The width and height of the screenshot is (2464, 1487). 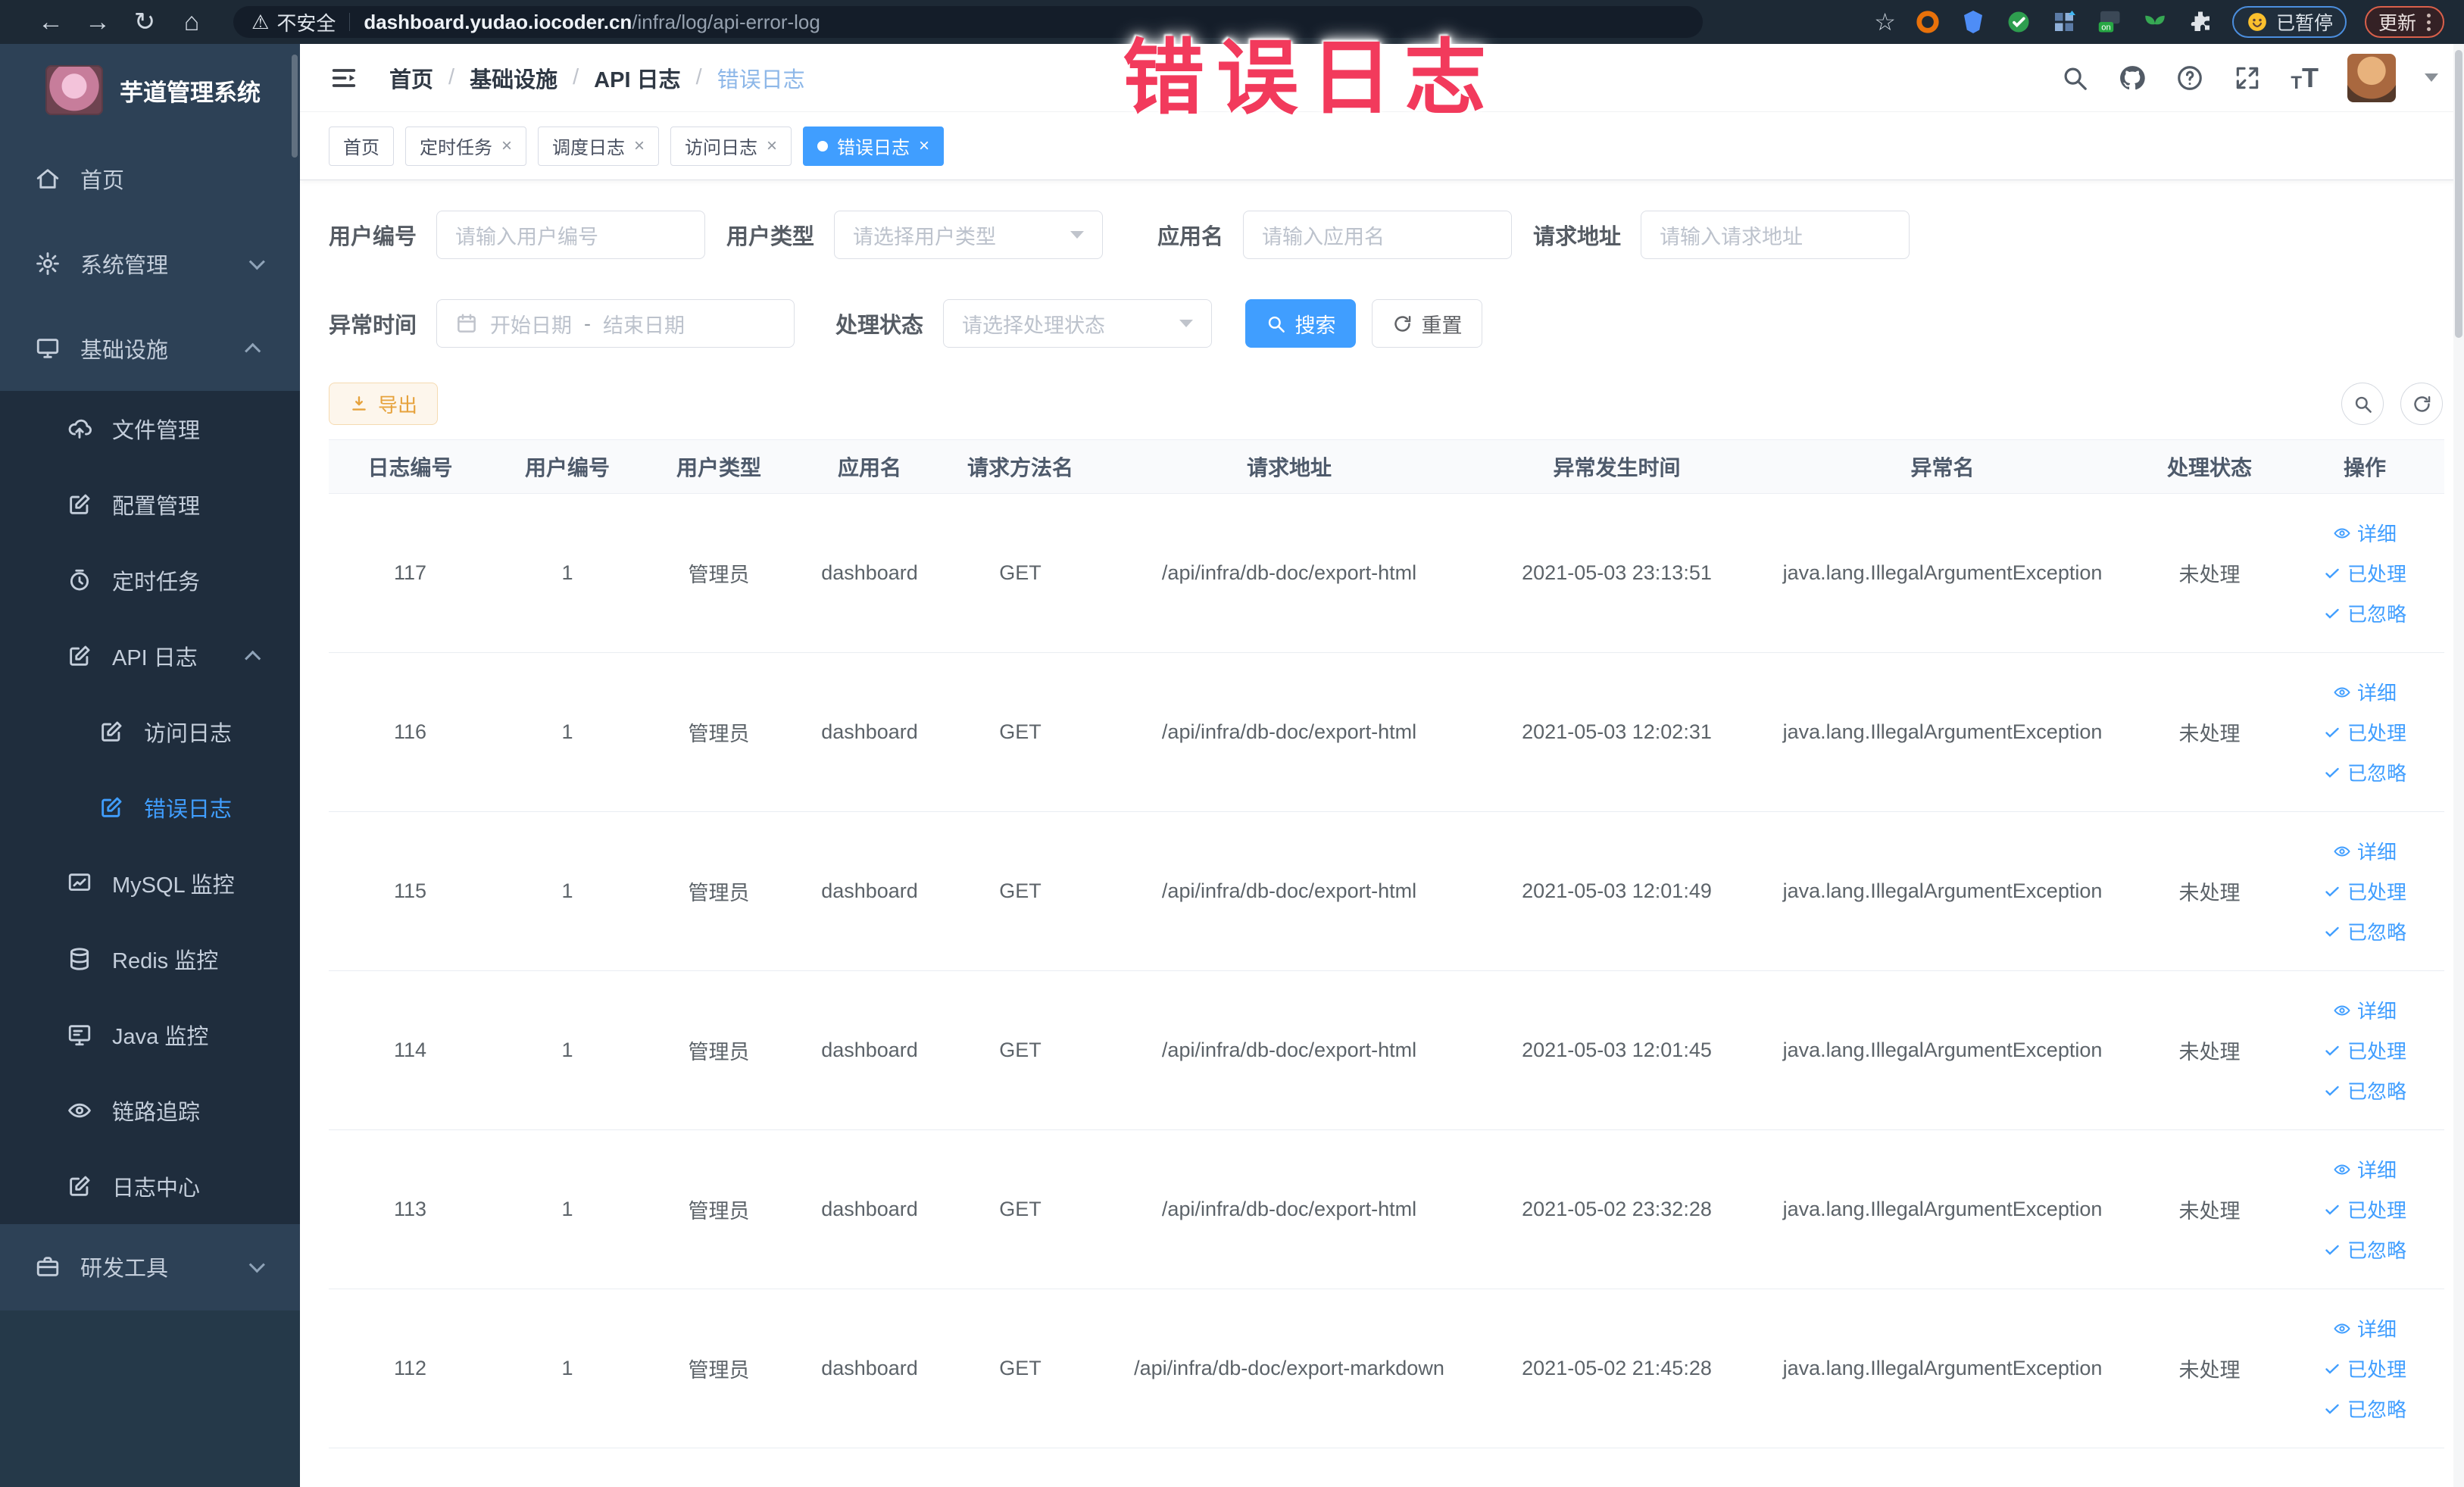 I want to click on cell-user-id: 1, so click(x=567, y=1050).